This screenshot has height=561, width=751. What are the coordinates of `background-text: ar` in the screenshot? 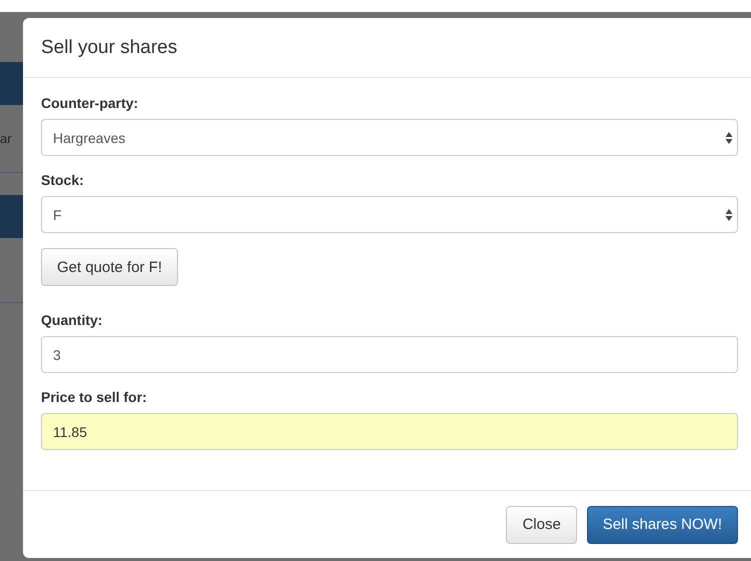 It's located at (6, 138).